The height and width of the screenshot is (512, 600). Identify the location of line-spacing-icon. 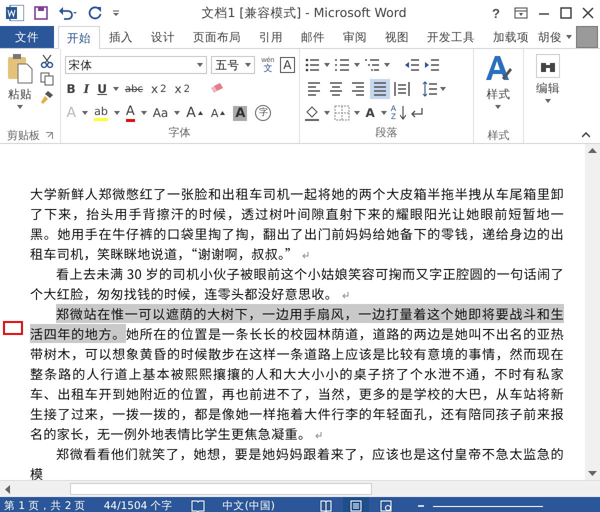
(430, 89).